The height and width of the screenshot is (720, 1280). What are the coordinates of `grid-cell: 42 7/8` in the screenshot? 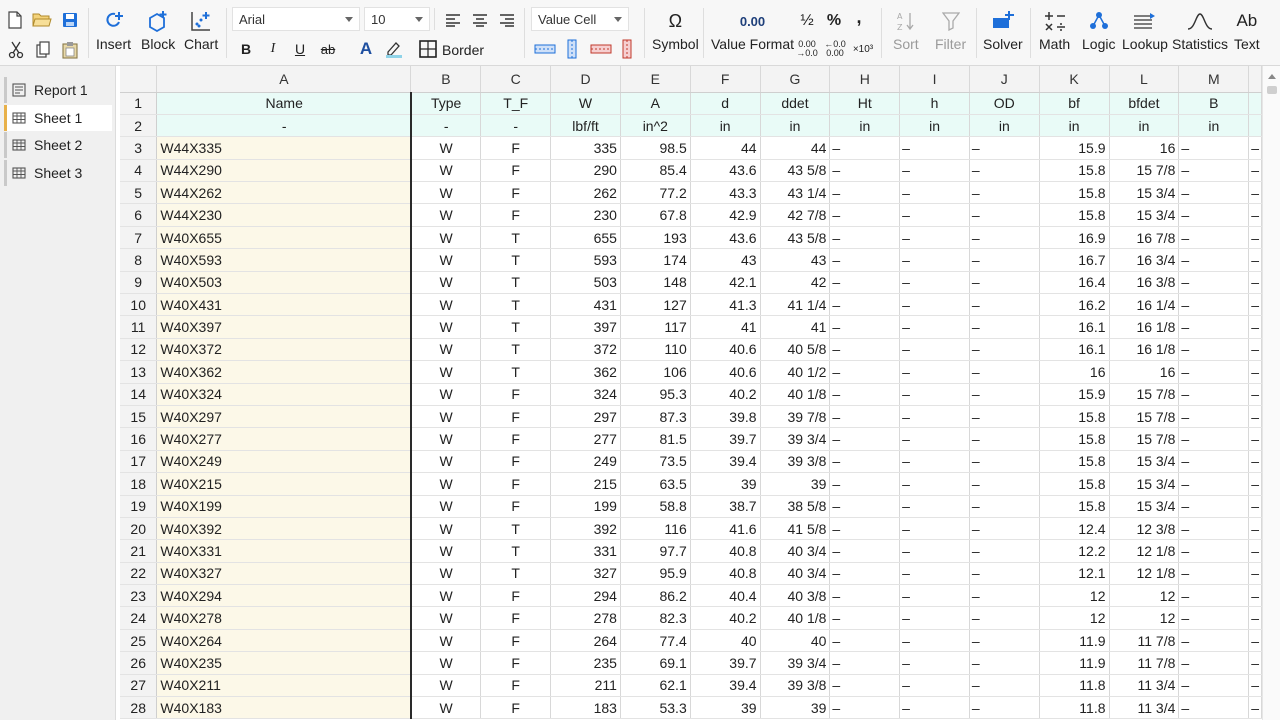 It's located at (795, 215).